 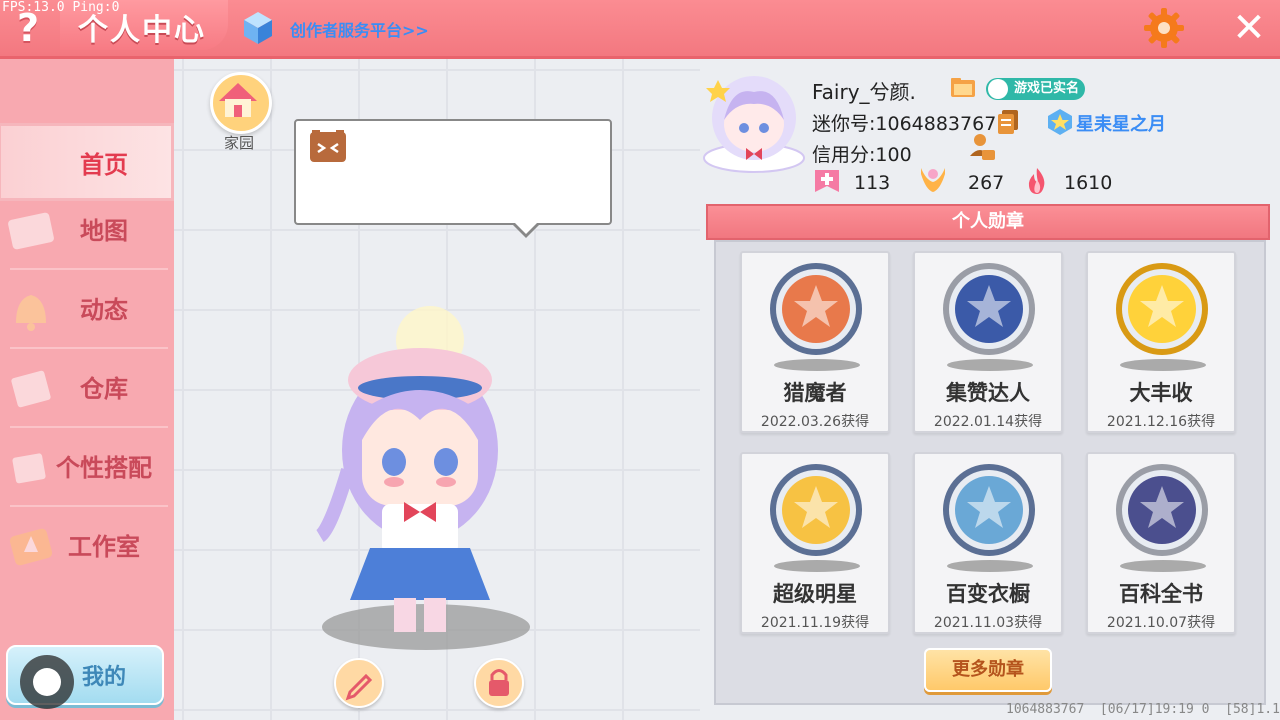 I want to click on stat-likes-value: 113, so click(x=872, y=183).